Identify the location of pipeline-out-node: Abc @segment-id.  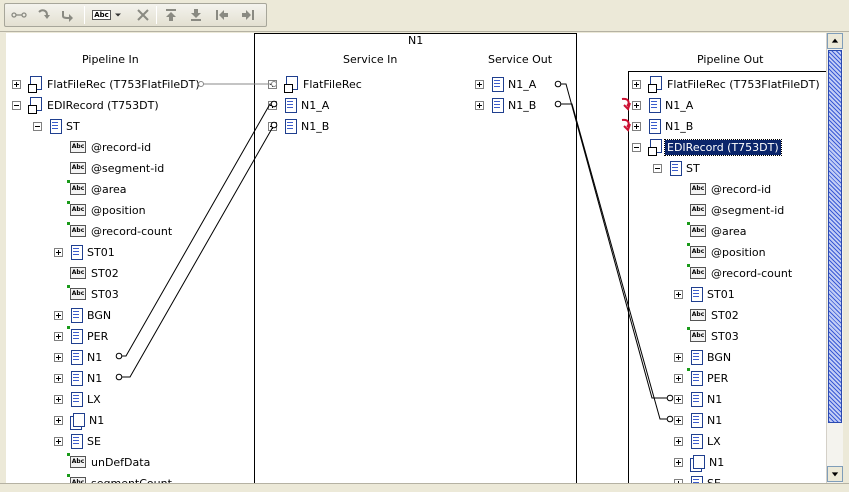
(738, 210).